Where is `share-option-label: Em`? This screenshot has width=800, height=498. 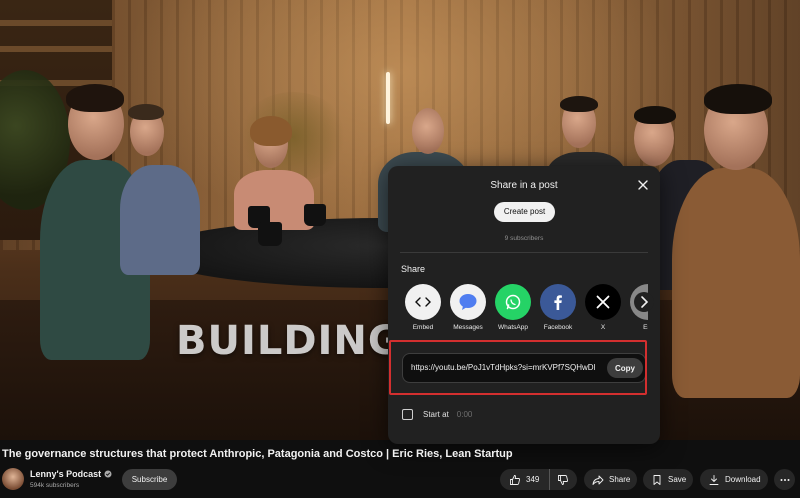 share-option-label: Em is located at coordinates (645, 327).